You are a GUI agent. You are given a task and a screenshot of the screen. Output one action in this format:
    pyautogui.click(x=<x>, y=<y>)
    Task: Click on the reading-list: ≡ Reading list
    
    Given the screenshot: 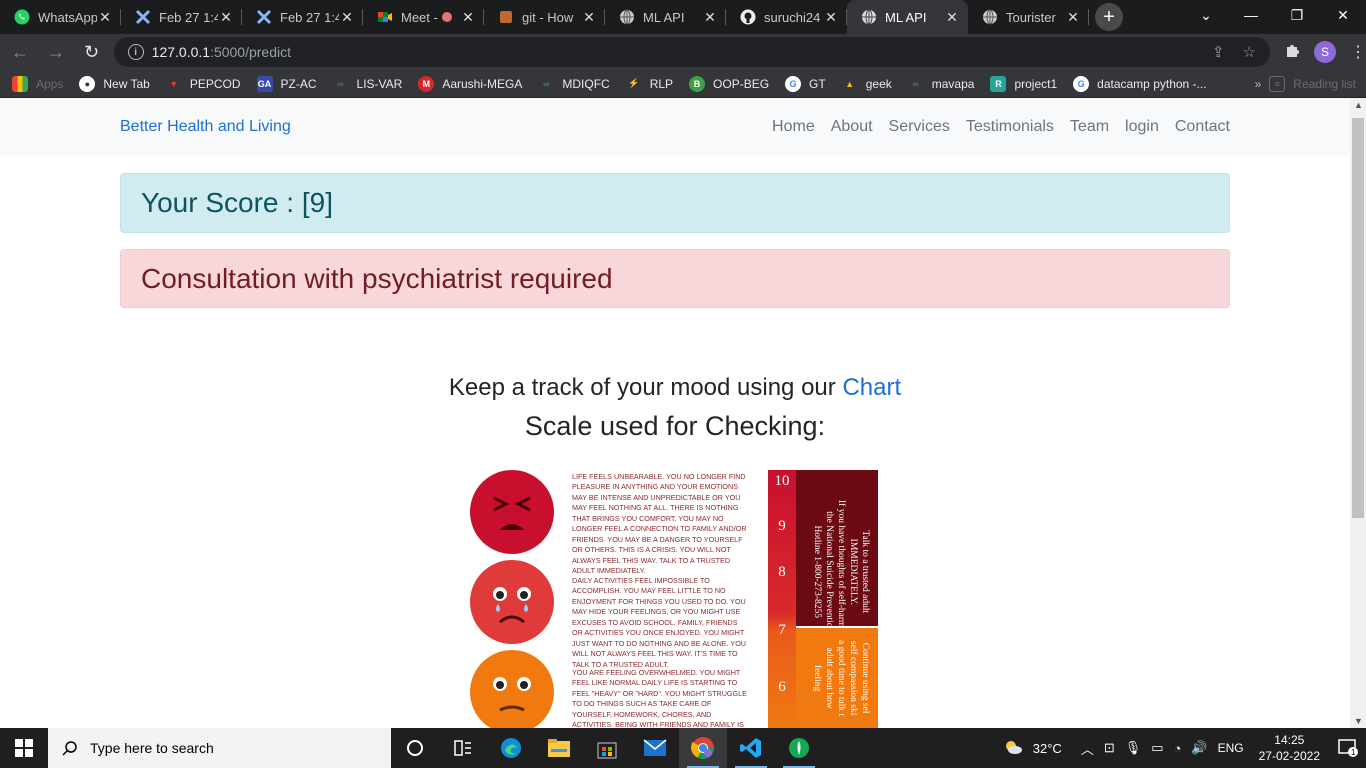 What is the action you would take?
    pyautogui.click(x=1312, y=83)
    